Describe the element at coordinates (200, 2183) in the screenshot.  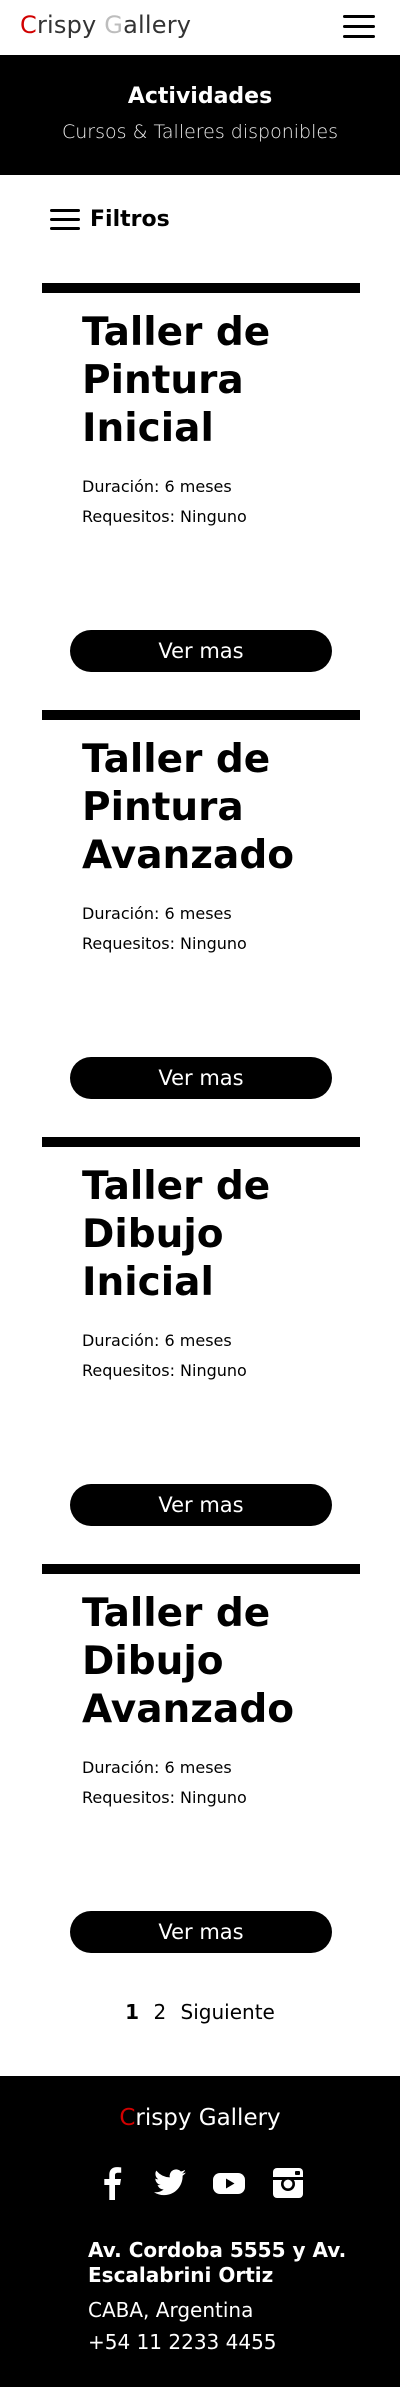
I see `social-links` at that location.